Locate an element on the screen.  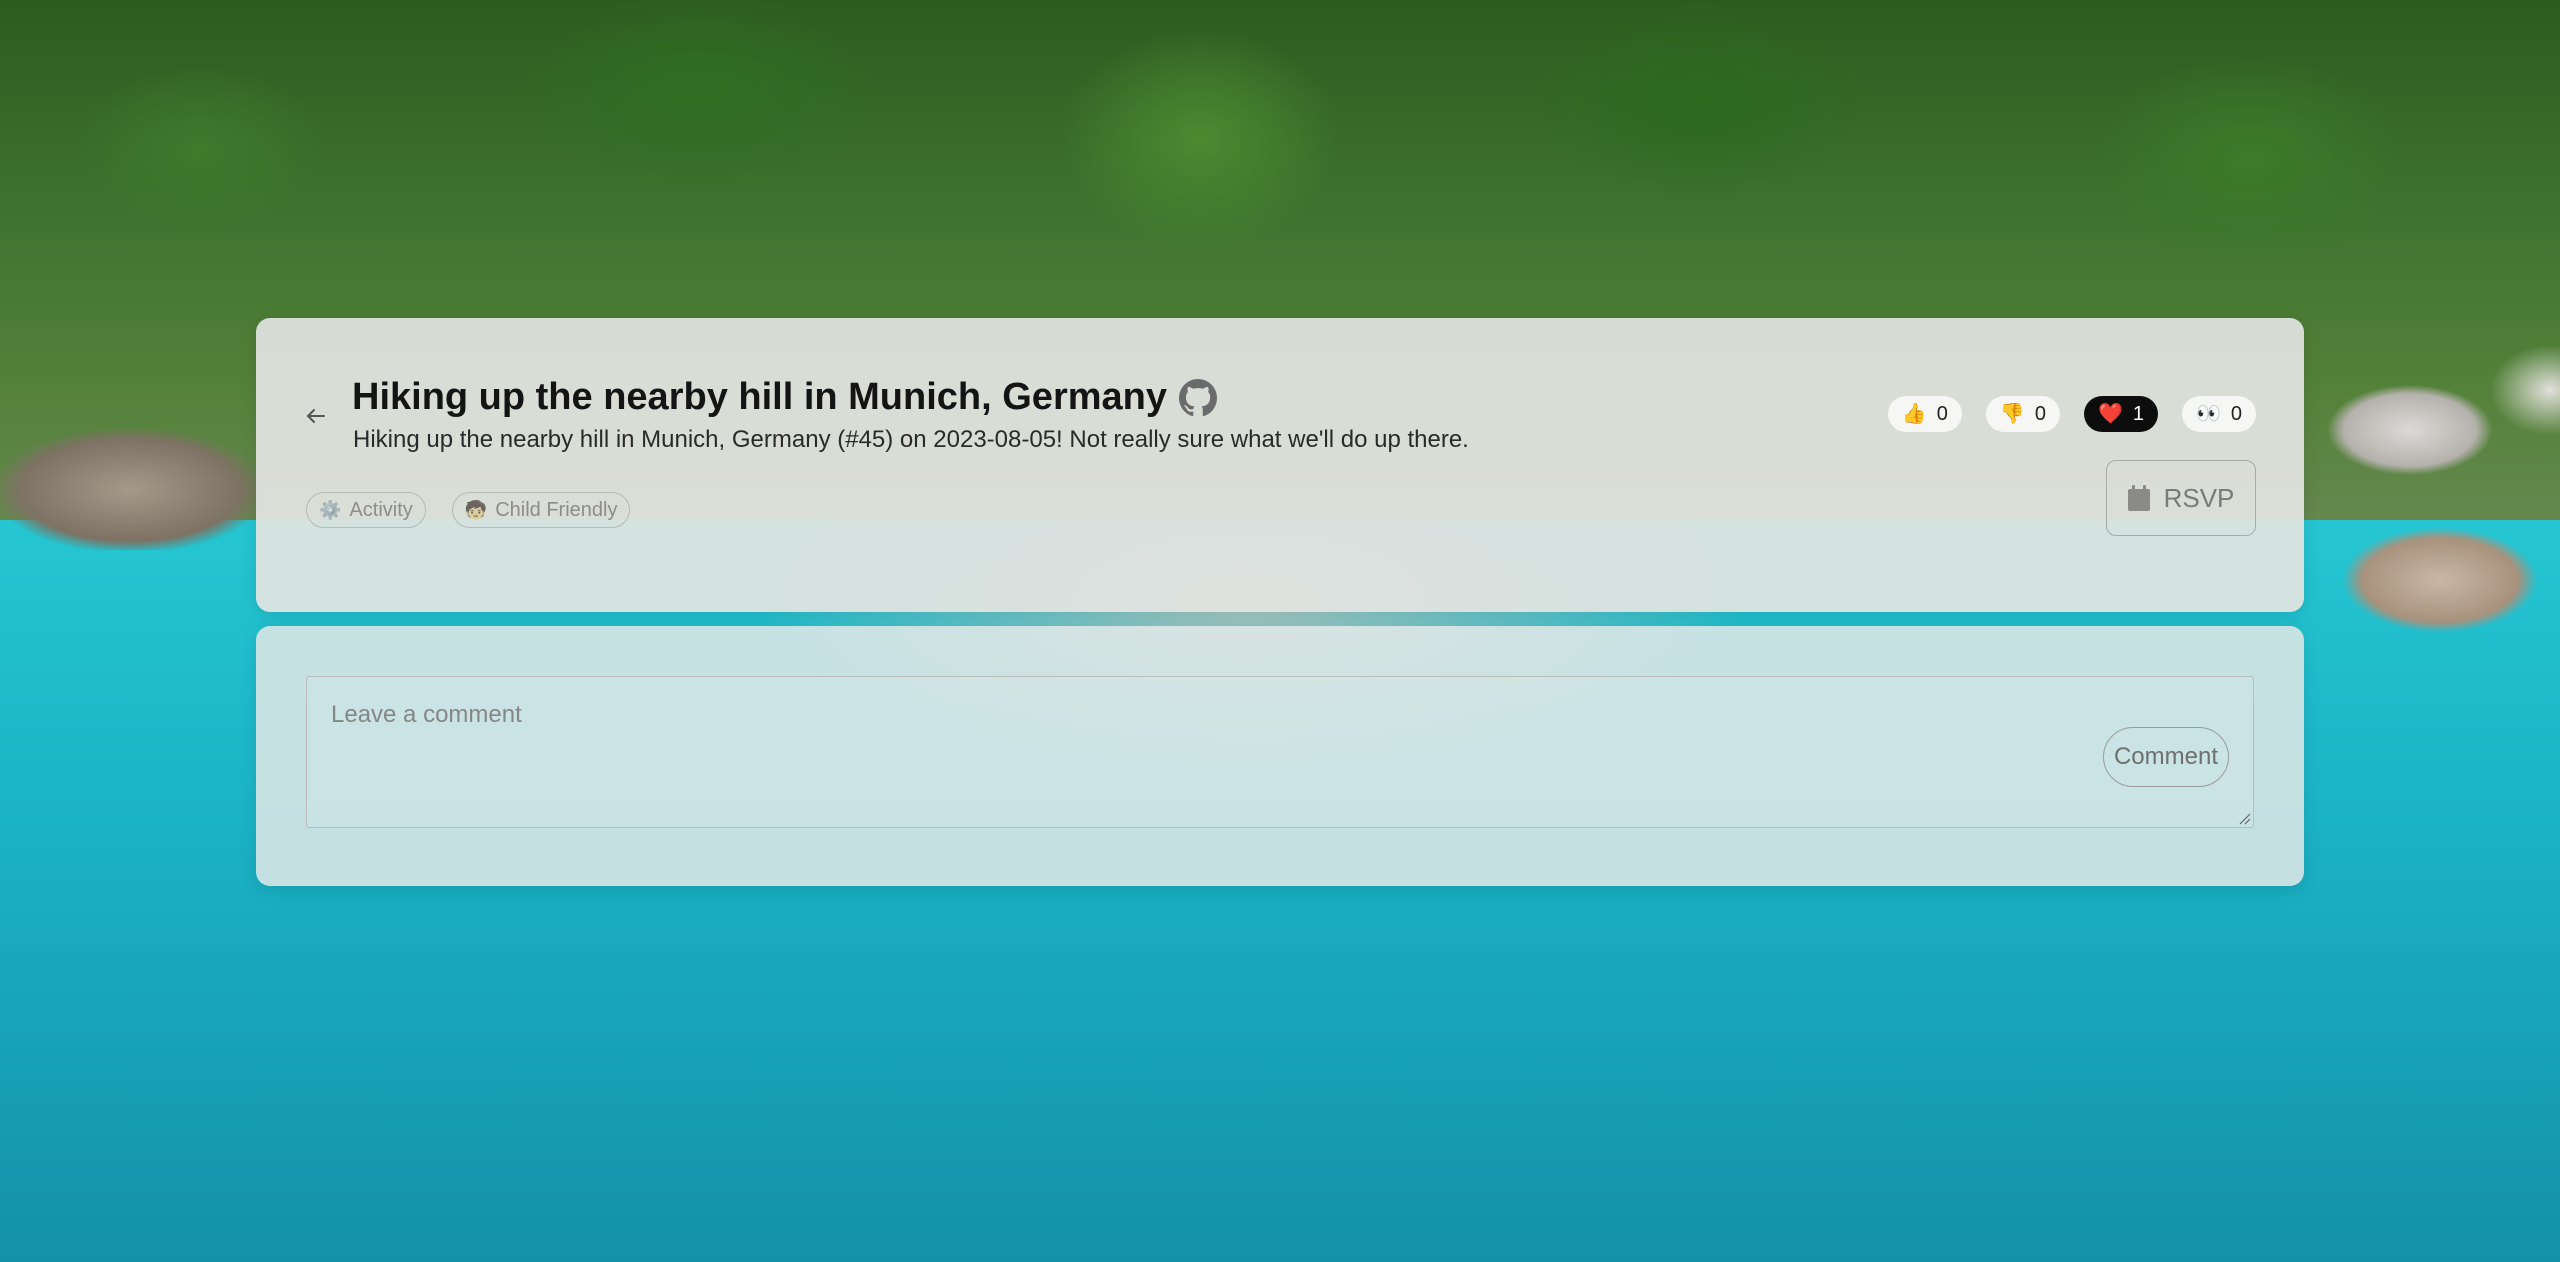
tag-activity: ⚙️ Activity is located at coordinates (366, 510).